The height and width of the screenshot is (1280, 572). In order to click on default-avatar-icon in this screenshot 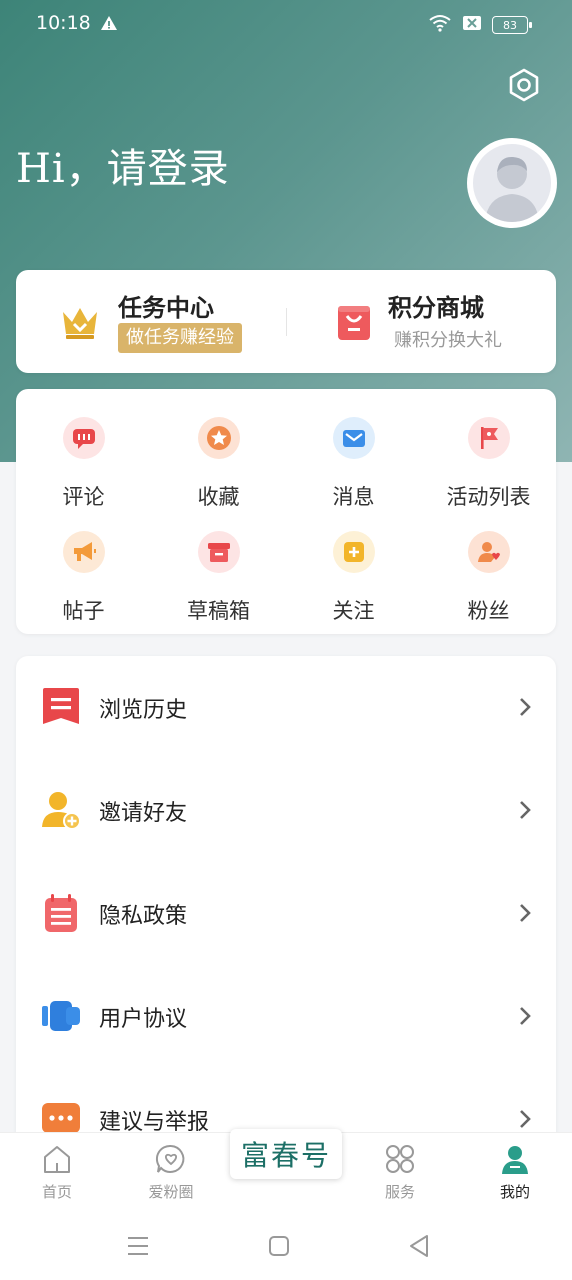, I will do `click(512, 183)`.